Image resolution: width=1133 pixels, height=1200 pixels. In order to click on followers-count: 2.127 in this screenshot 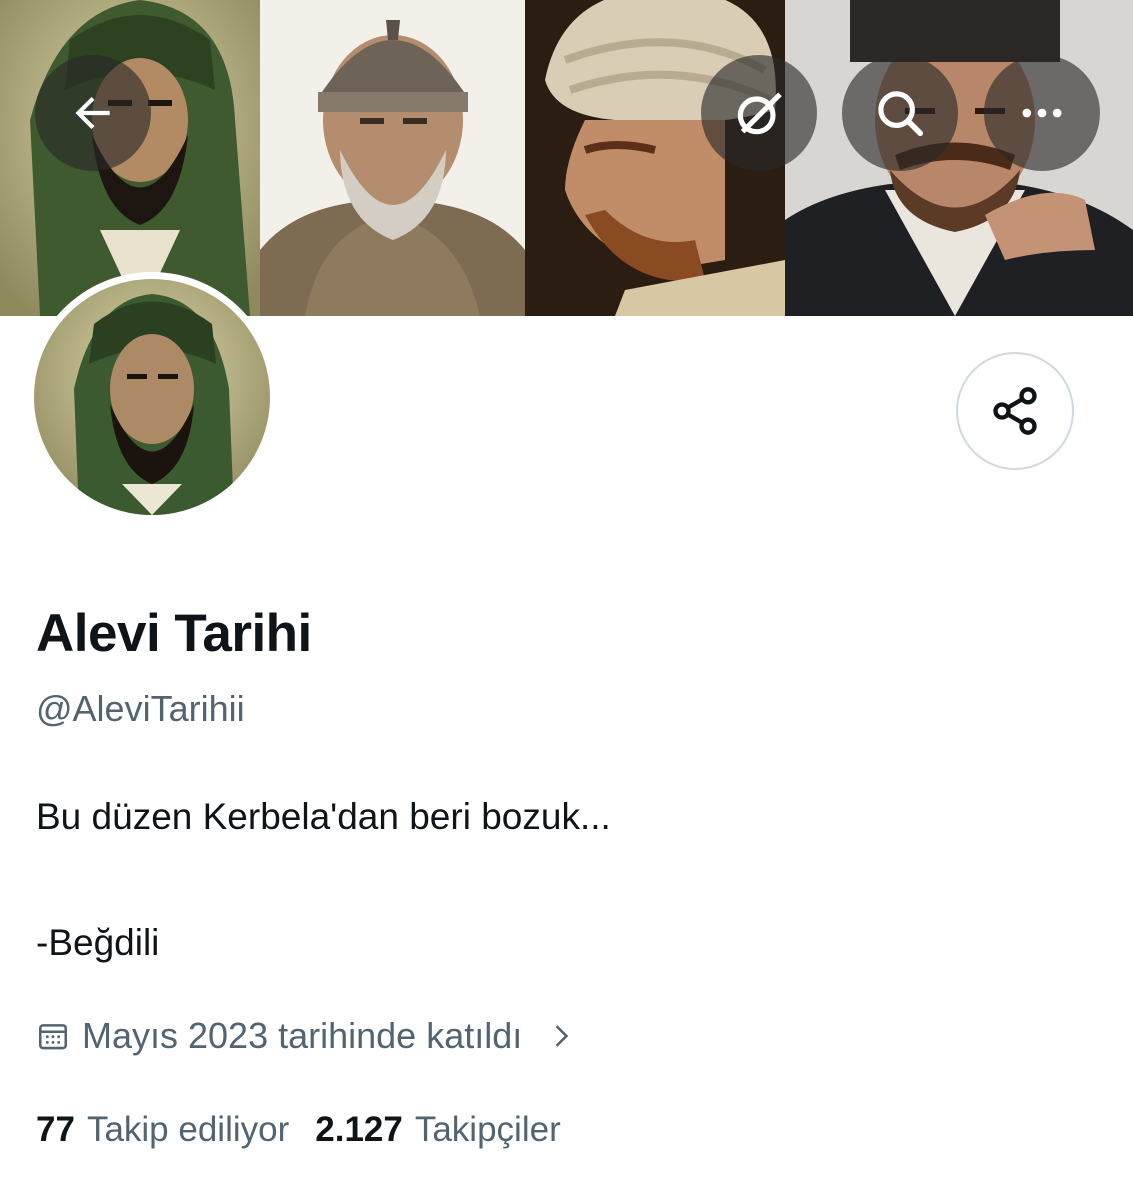, I will do `click(359, 1129)`.